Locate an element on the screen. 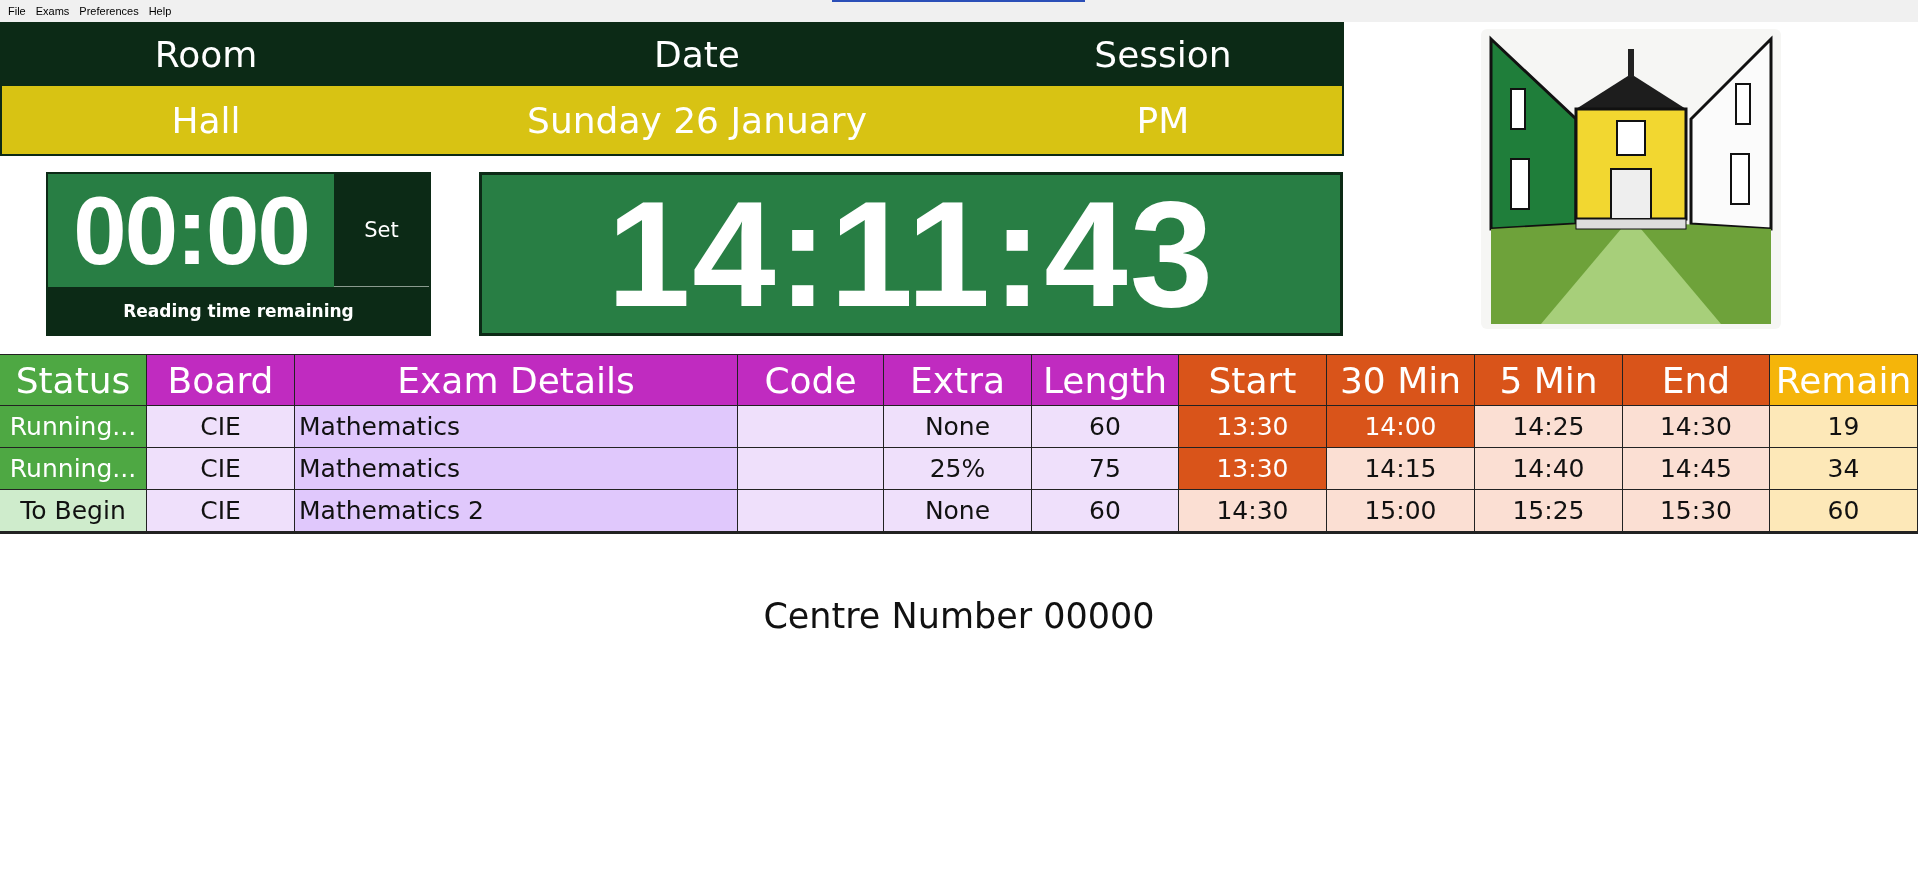  table-cell: 34 is located at coordinates (1844, 469).